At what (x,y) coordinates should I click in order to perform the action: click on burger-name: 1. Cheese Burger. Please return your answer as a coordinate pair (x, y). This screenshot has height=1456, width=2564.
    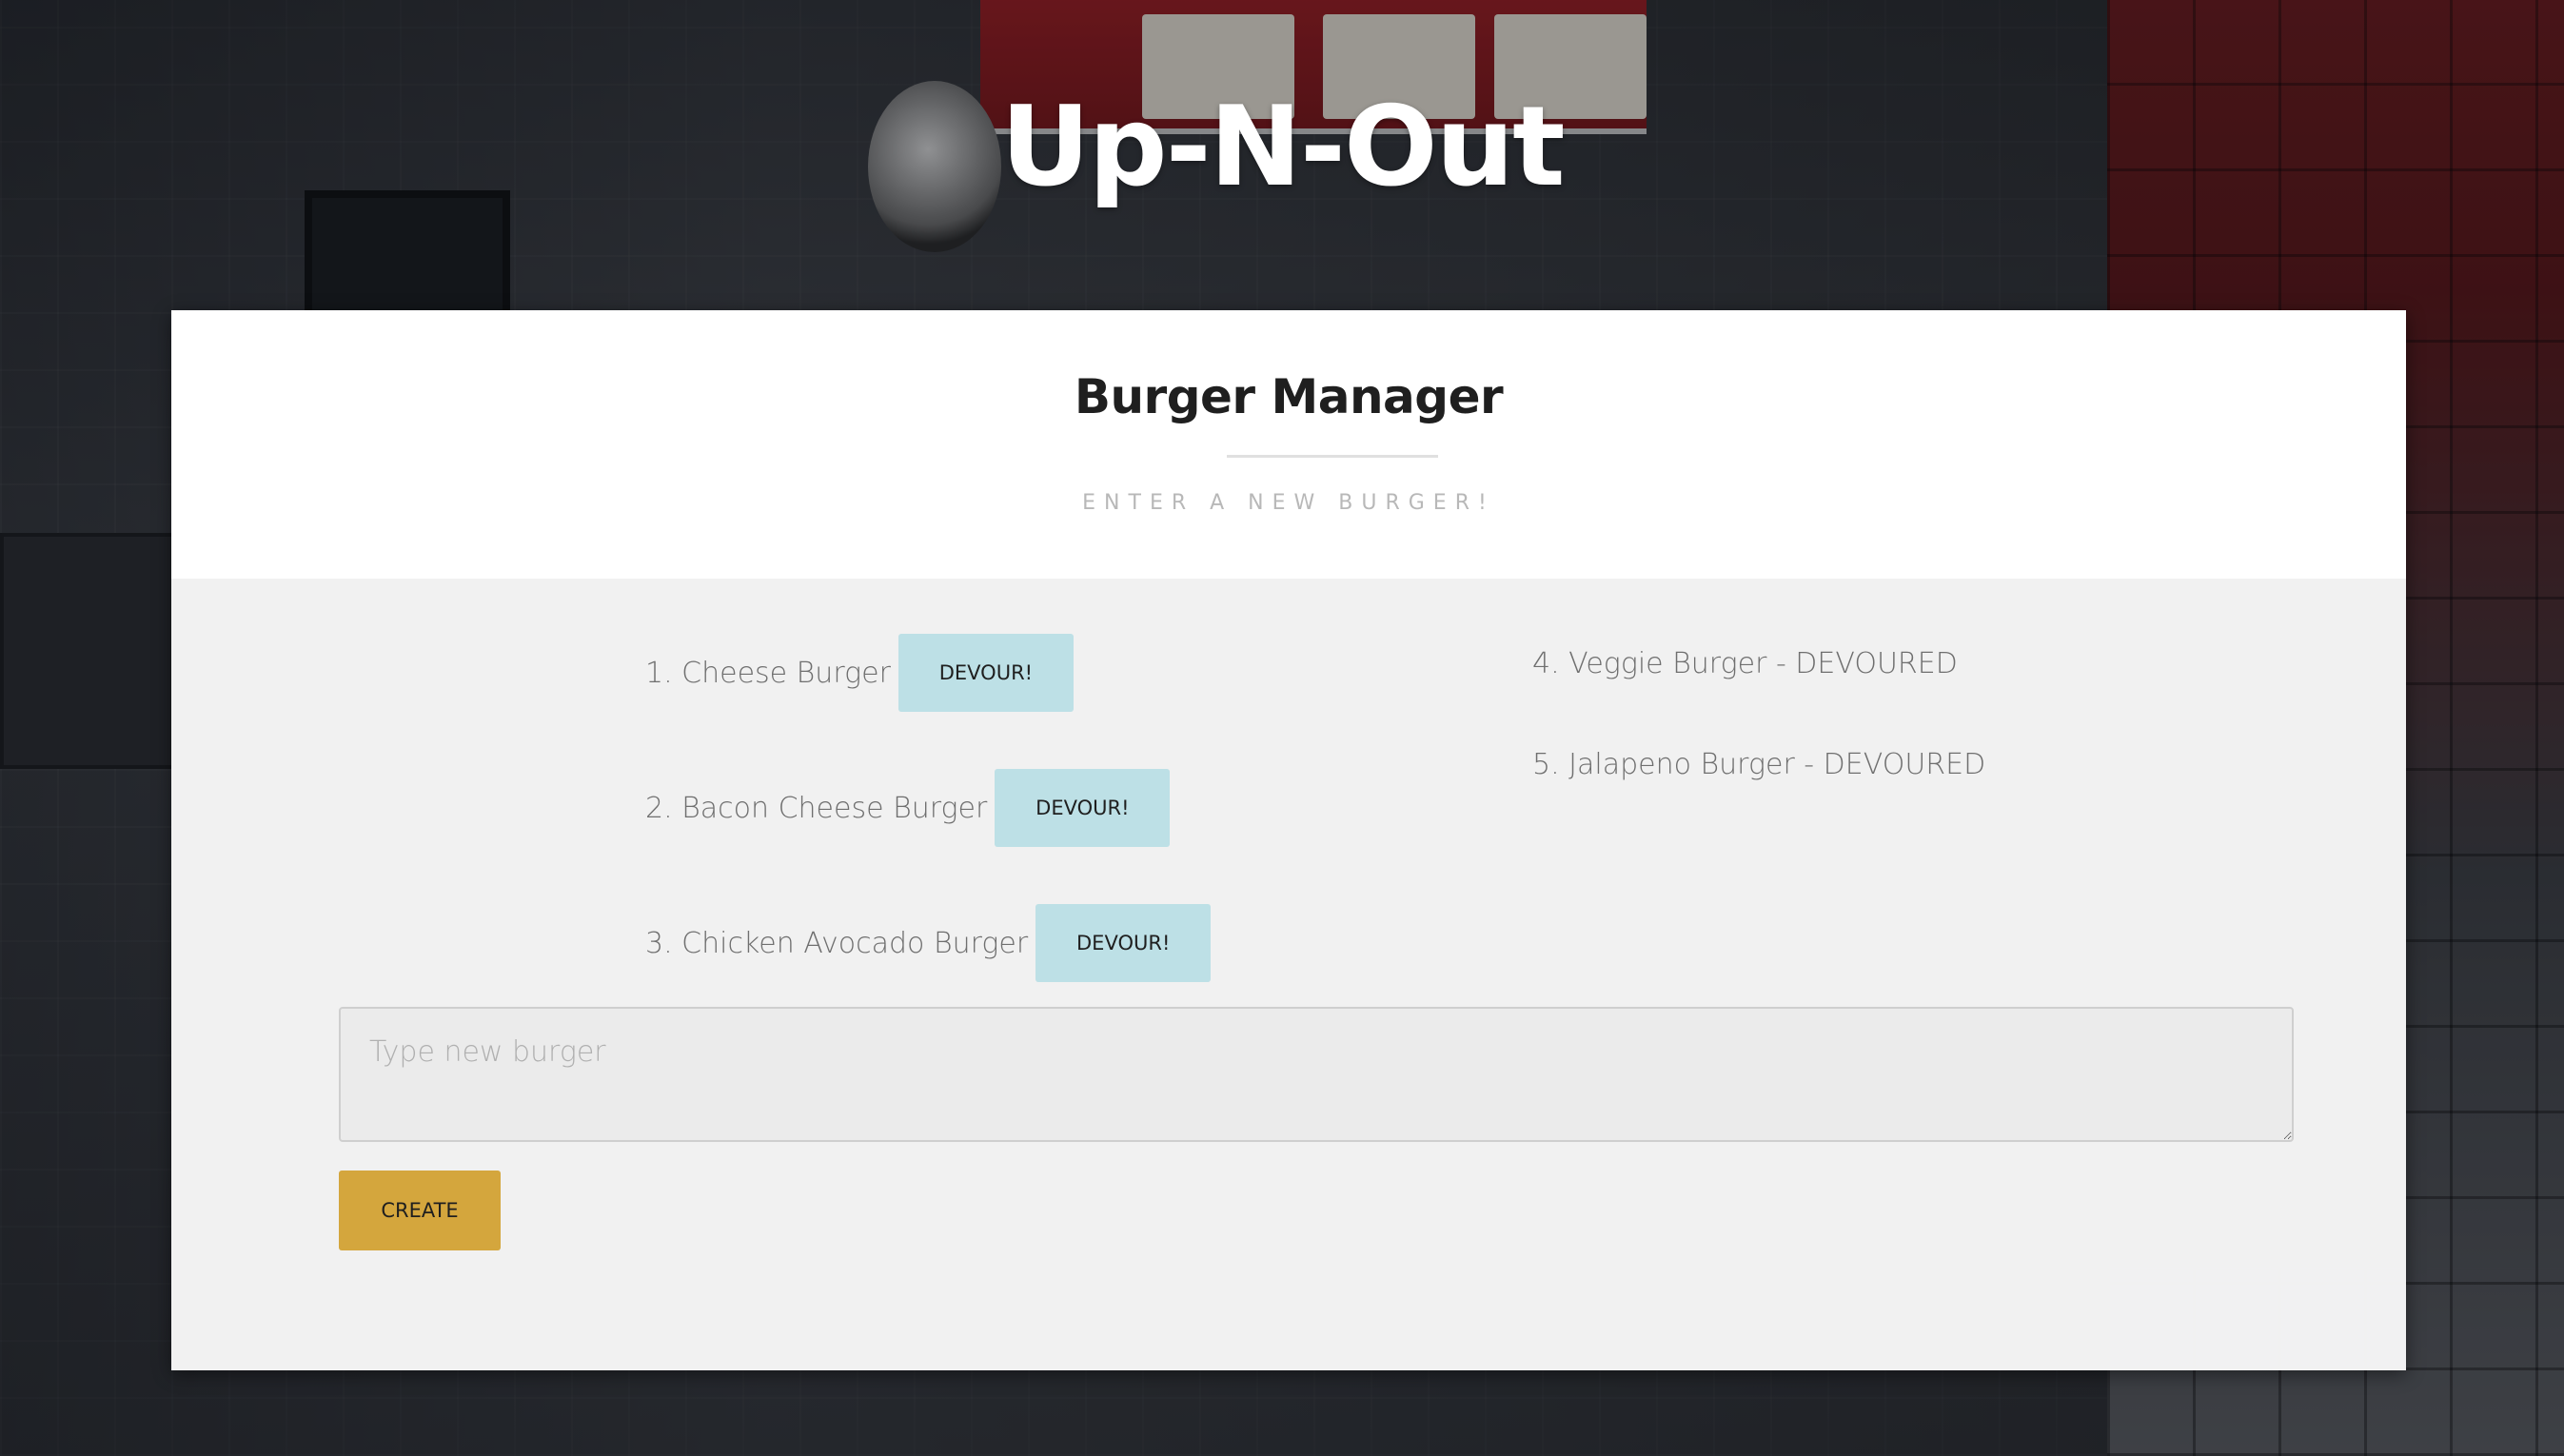
    Looking at the image, I should click on (768, 673).